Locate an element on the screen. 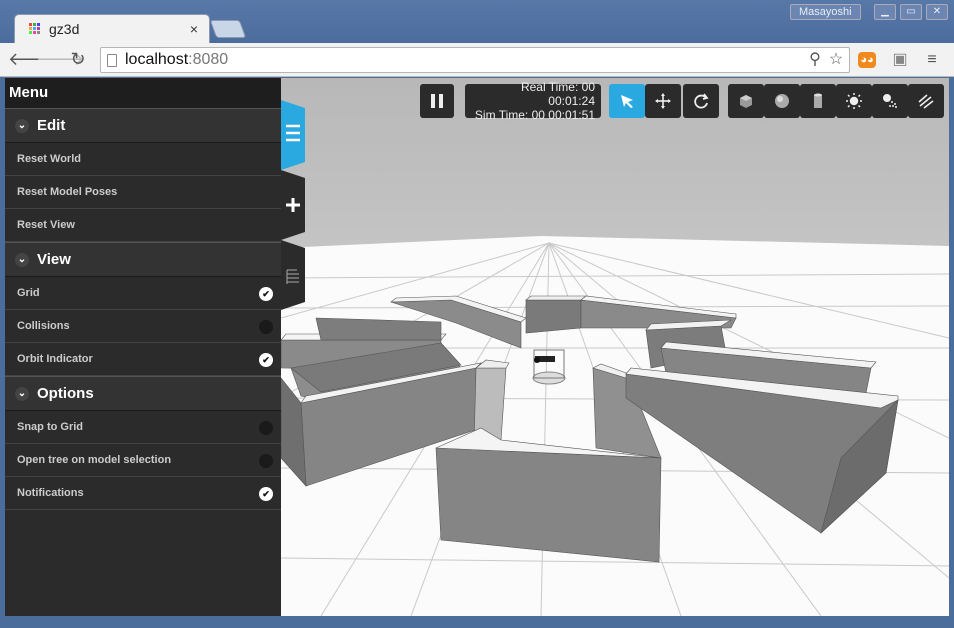  menu-item-label: Snap to Grid is located at coordinates (50, 427).